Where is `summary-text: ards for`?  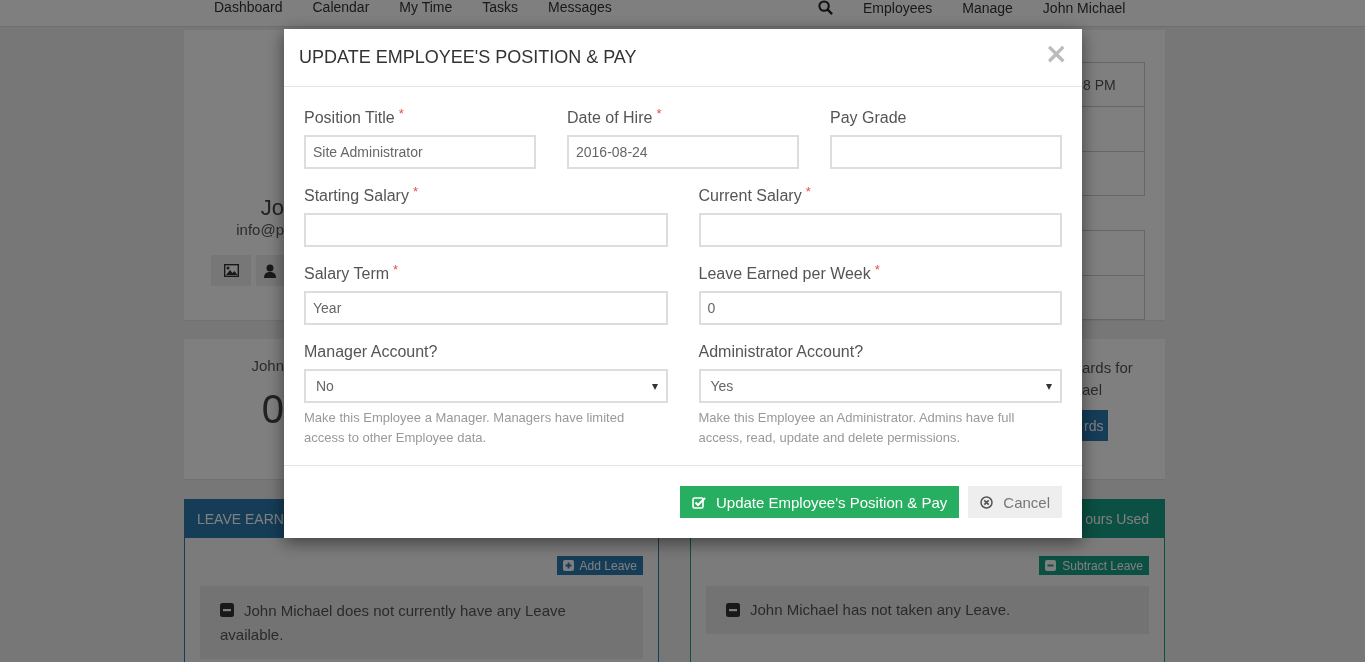 summary-text: ards for is located at coordinates (1107, 368).